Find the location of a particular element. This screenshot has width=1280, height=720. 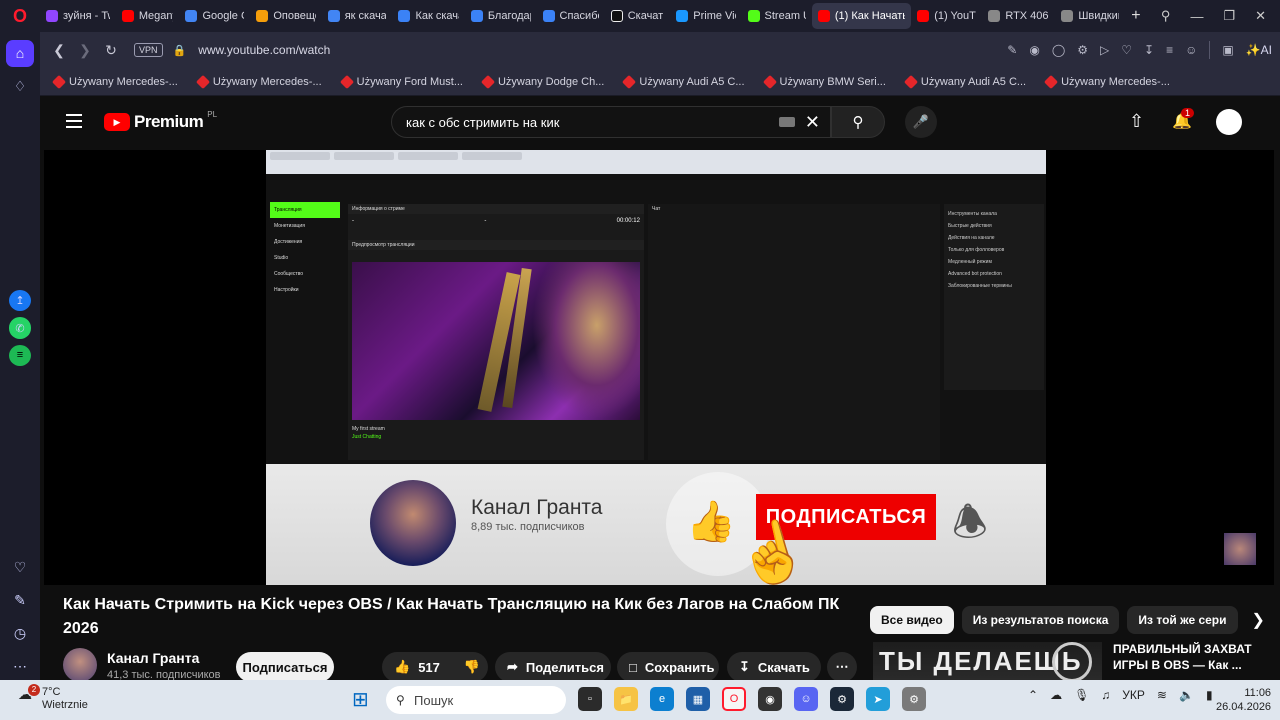

extensions-icon: ♢ is located at coordinates (20, 86).